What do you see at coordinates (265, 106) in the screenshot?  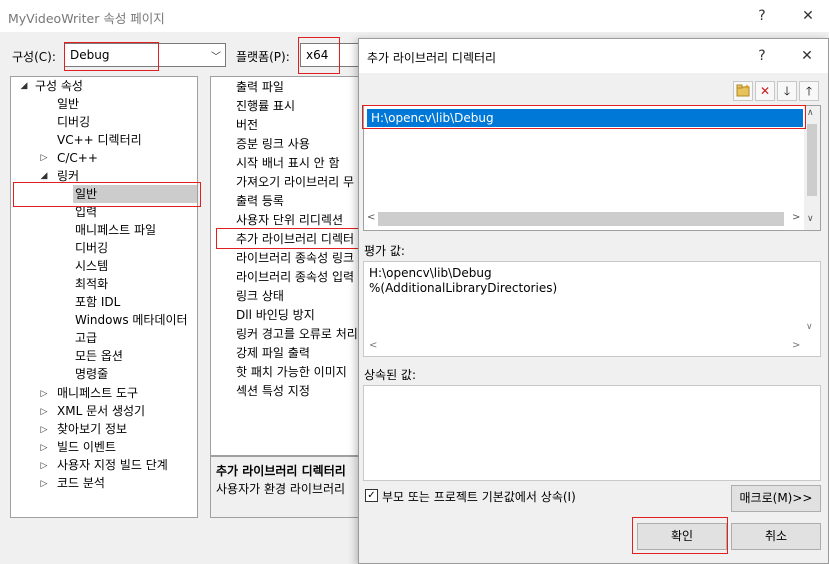 I see `property-row: 진행률 표시` at bounding box center [265, 106].